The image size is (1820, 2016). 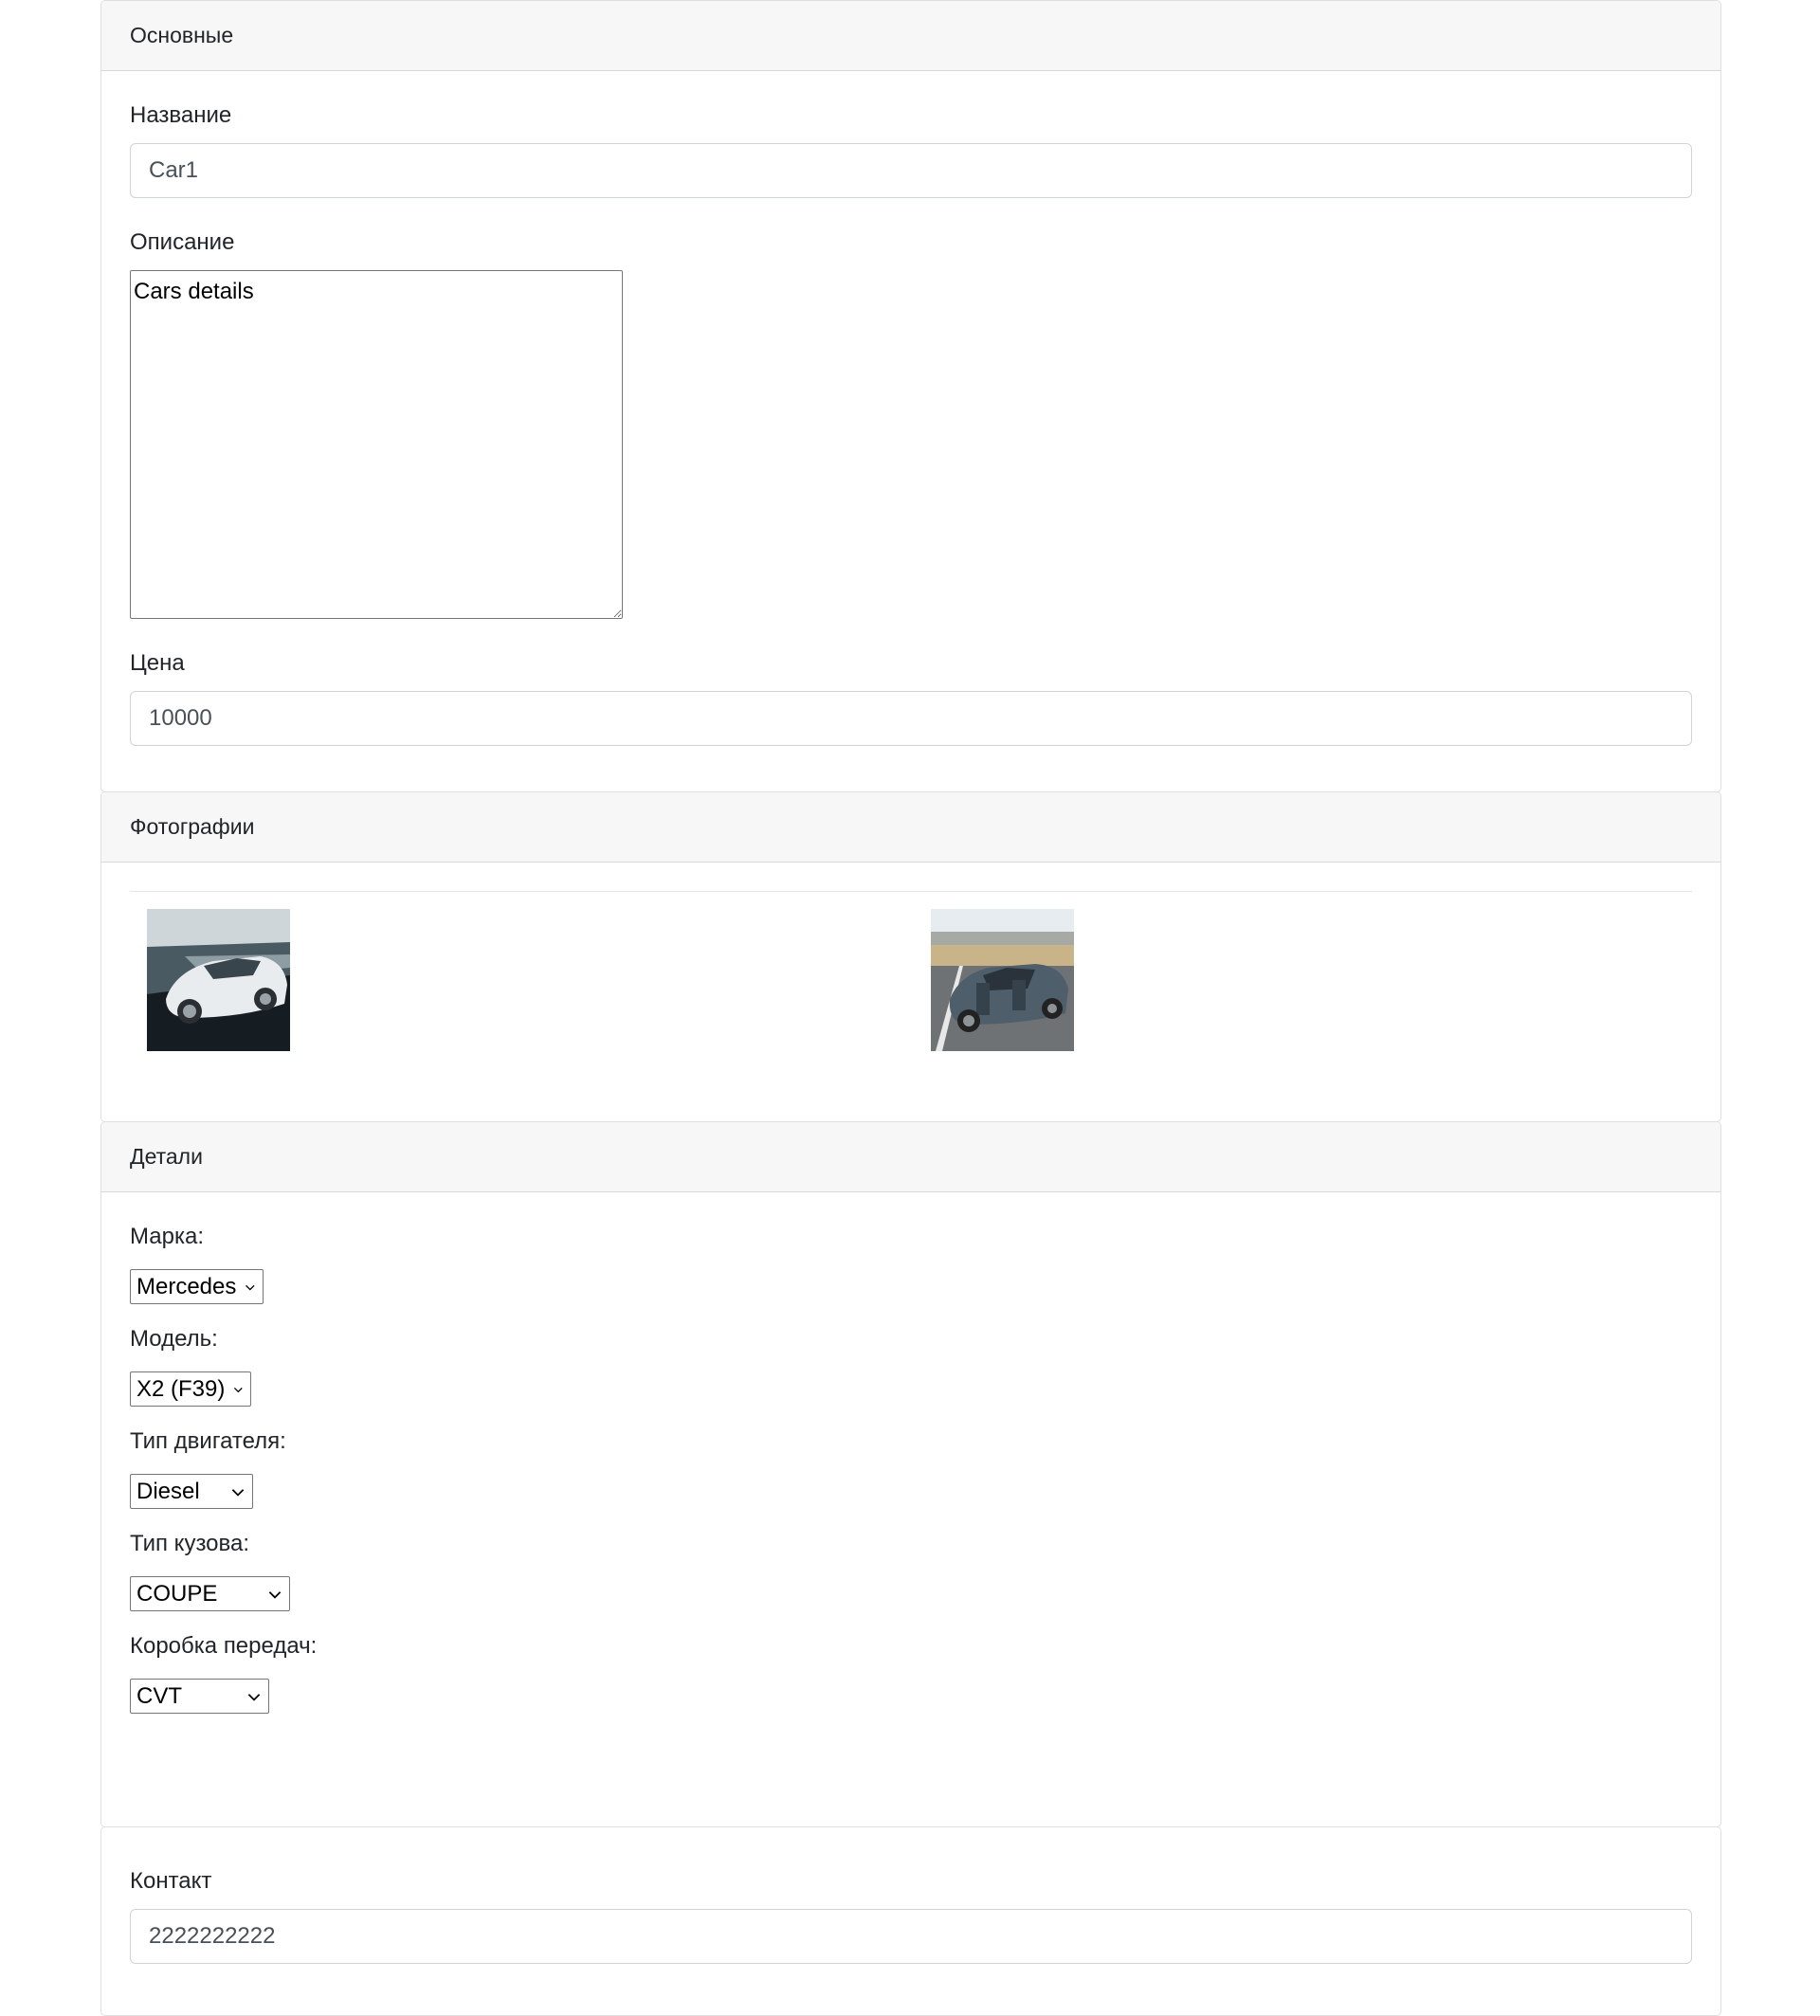 What do you see at coordinates (224, 1646) in the screenshot?
I see `gearbox-label: Коробка передач:` at bounding box center [224, 1646].